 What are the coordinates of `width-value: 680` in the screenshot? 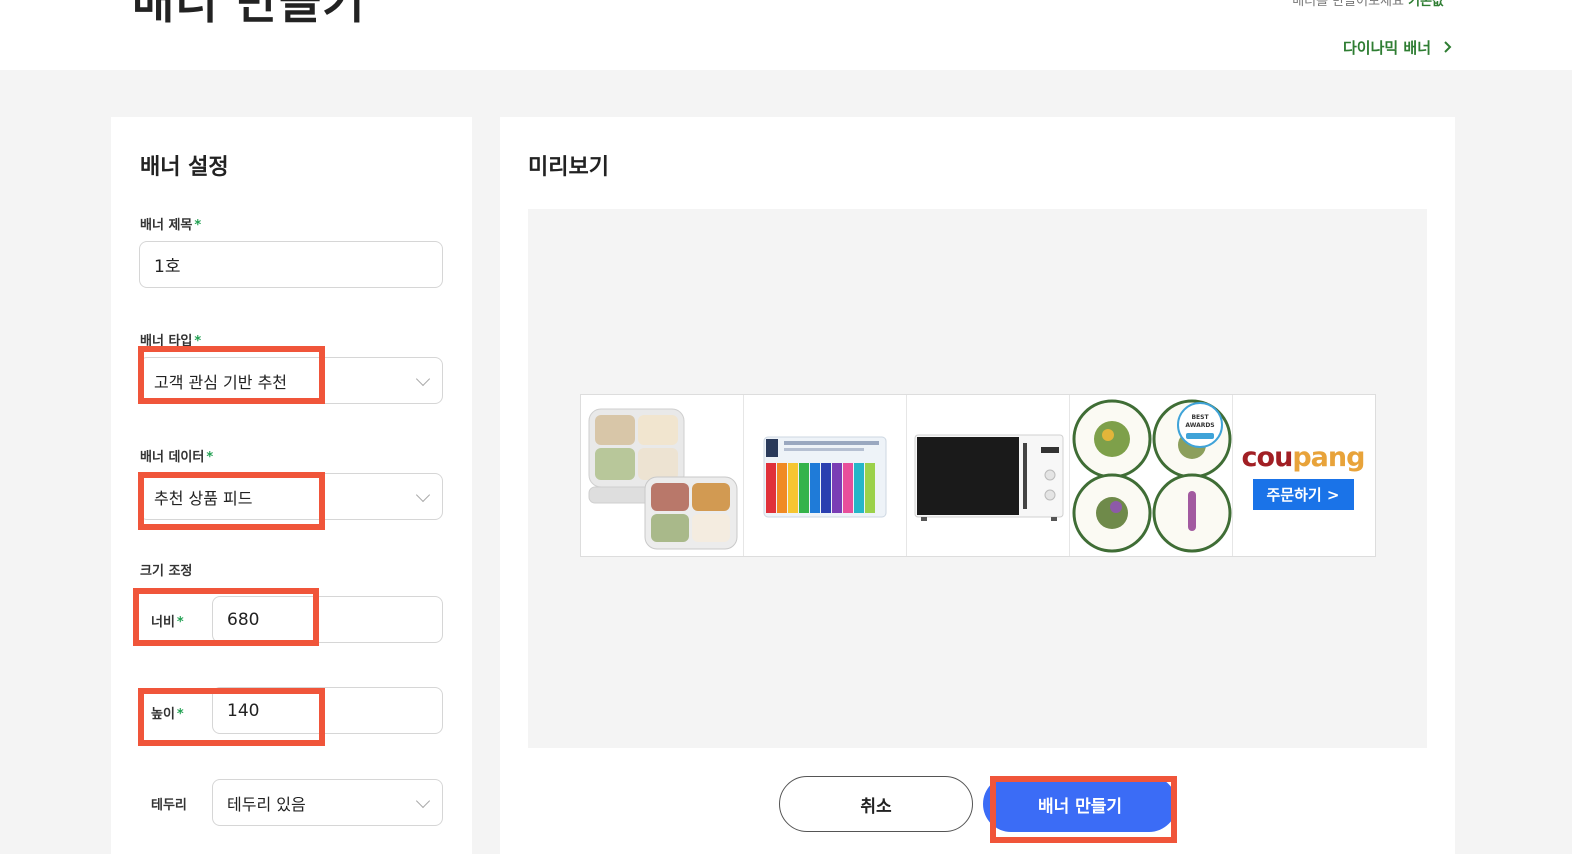 It's located at (243, 619).